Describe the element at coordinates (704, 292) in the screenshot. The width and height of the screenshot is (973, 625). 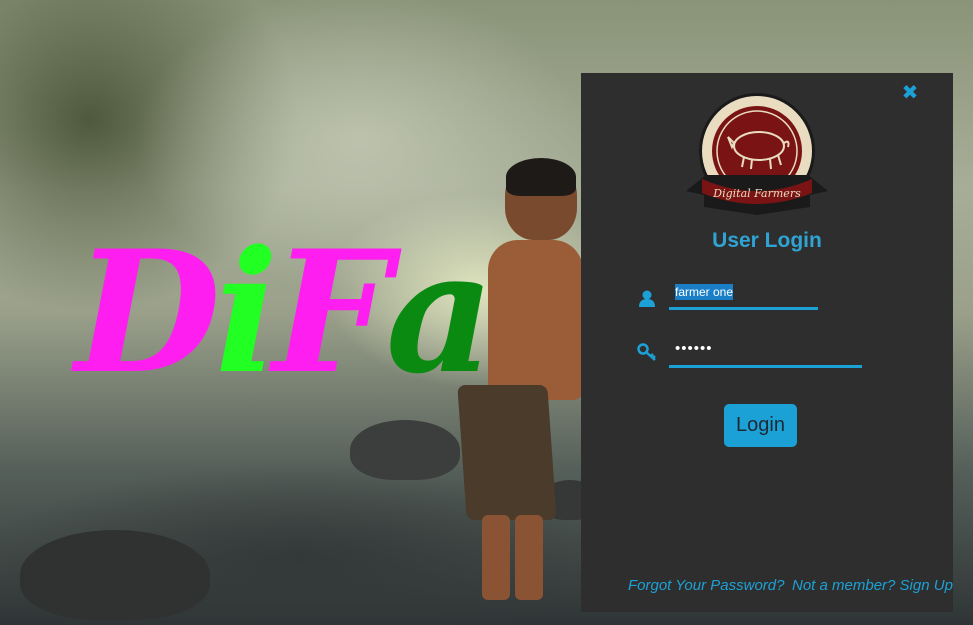
I see `username-value: farmer one` at that location.